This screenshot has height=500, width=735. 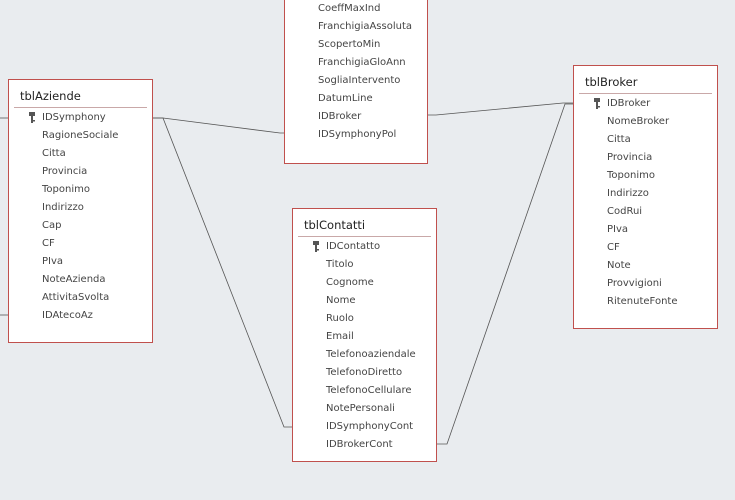 I want to click on field-name: Provvigioni, so click(x=634, y=283).